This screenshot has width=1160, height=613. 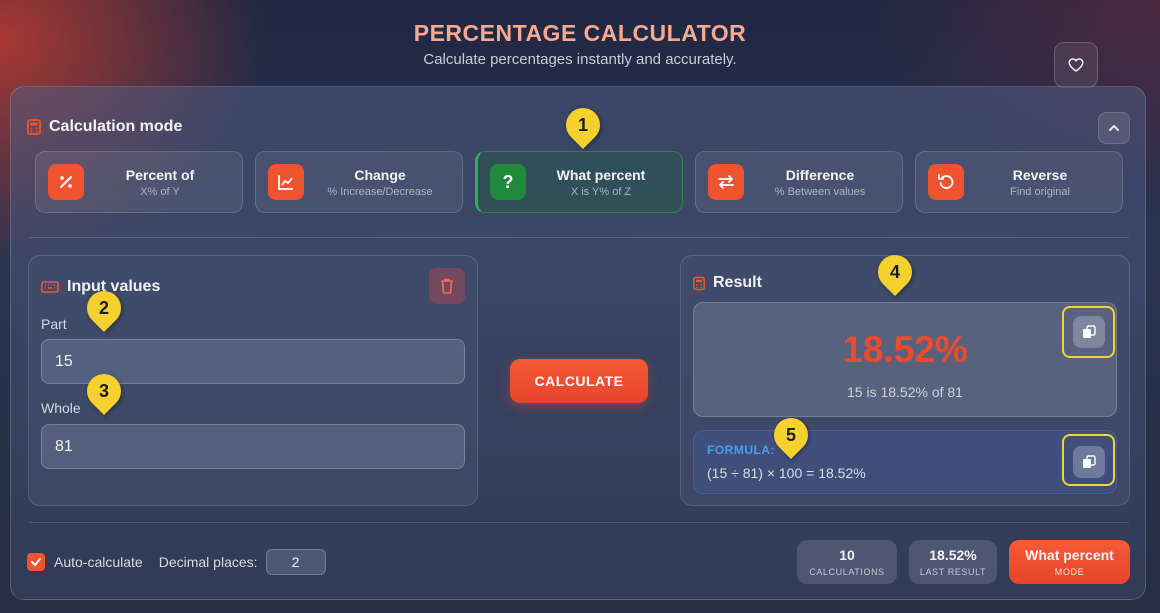 I want to click on formula-text: (15 ÷ 81) × 100 = 18.52%, so click(x=786, y=473).